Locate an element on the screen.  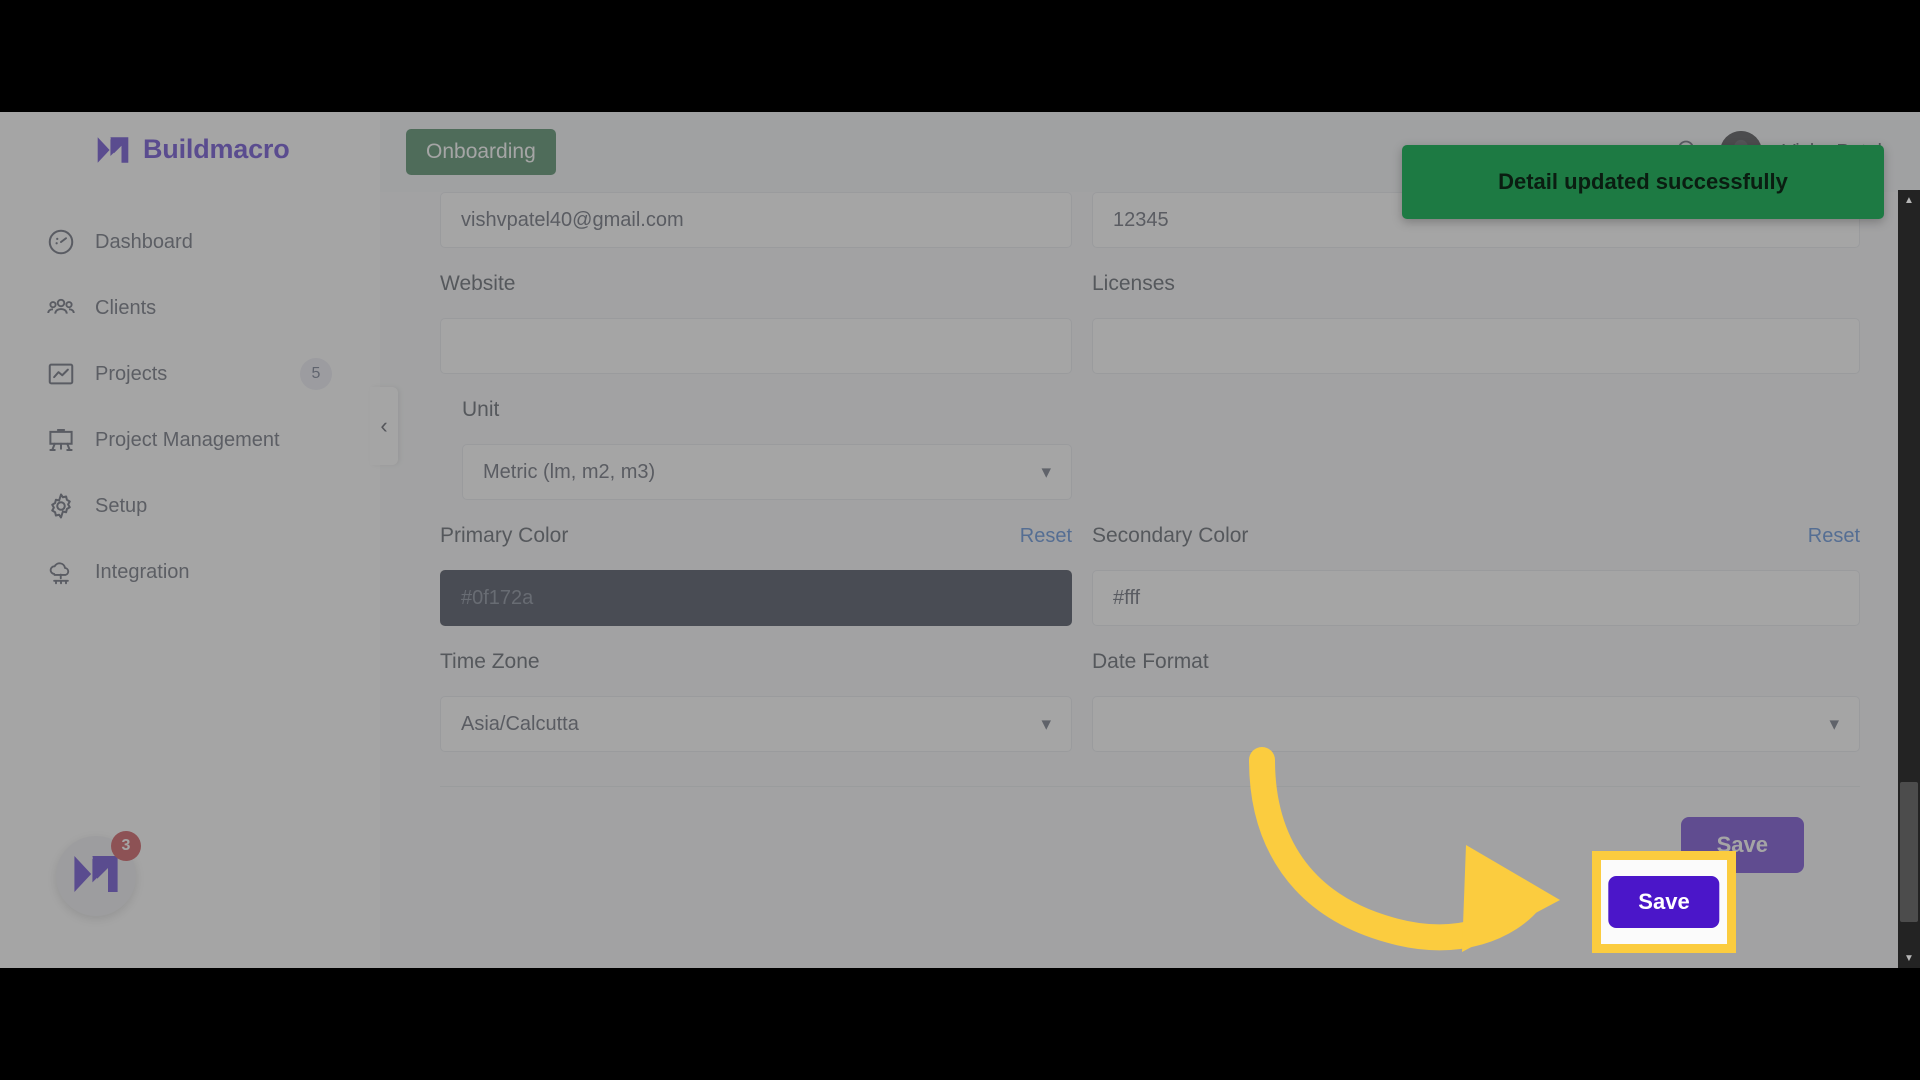
sidebar-item-integration: Integration is located at coordinates (190, 572).